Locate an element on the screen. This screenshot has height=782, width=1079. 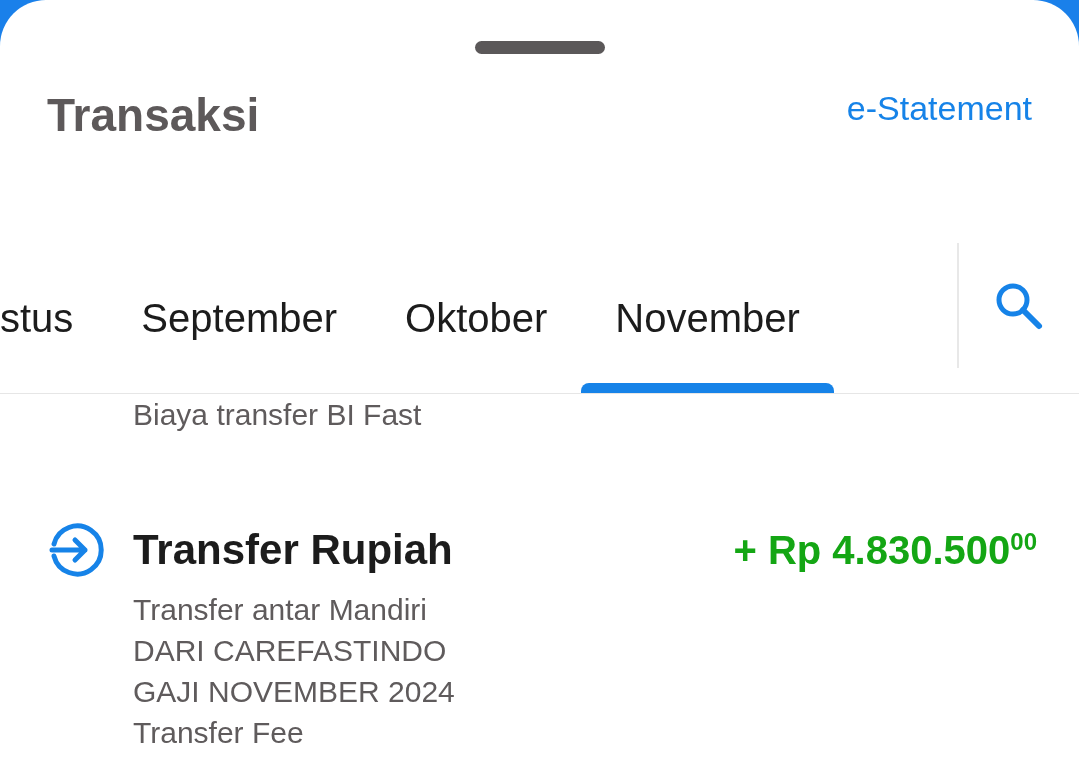
search-icon is located at coordinates (1019, 306).